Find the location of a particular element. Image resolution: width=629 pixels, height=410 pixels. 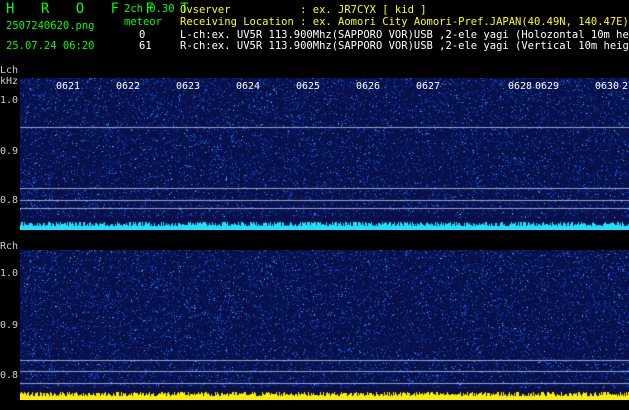

time-tick: 0624 is located at coordinates (248, 86).